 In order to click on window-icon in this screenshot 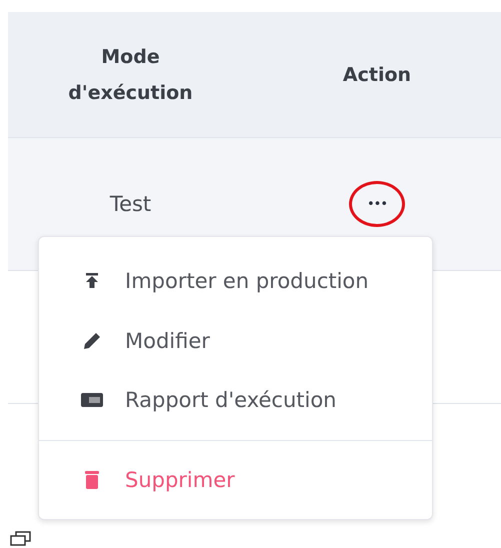, I will do `click(21, 538)`.